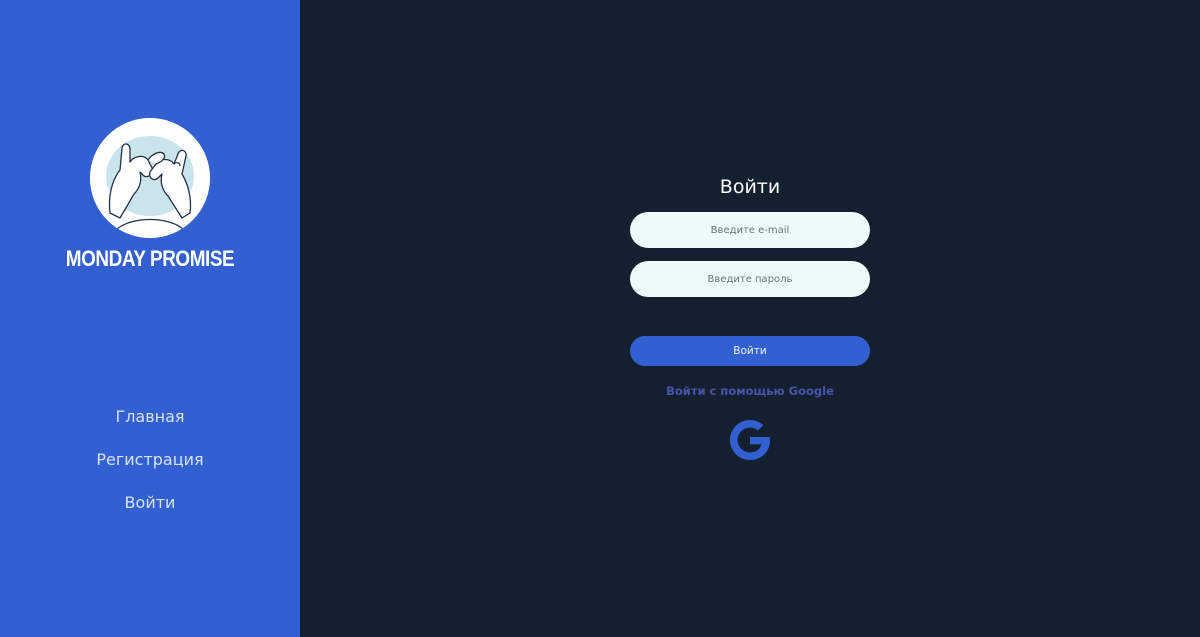 The image size is (1200, 637). Describe the element at coordinates (750, 187) in the screenshot. I see `page-title: Войти` at that location.